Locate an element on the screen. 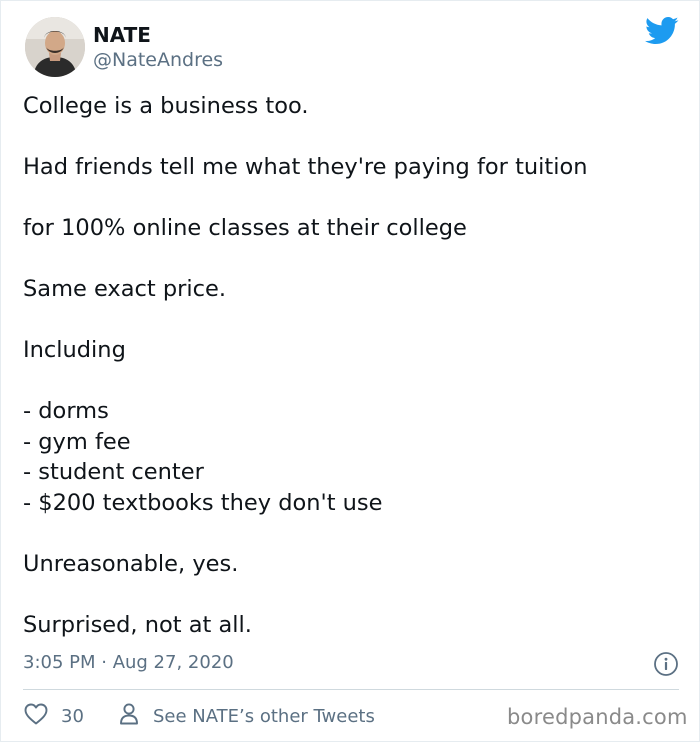  info-icon is located at coordinates (666, 664).